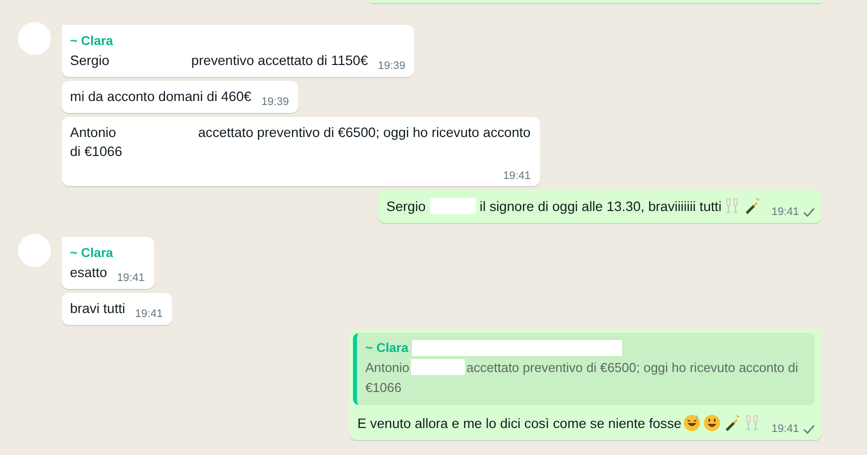 Image resolution: width=867 pixels, height=455 pixels. Describe the element at coordinates (161, 96) in the screenshot. I see `message-text: mi da acconto domani di 460€` at that location.